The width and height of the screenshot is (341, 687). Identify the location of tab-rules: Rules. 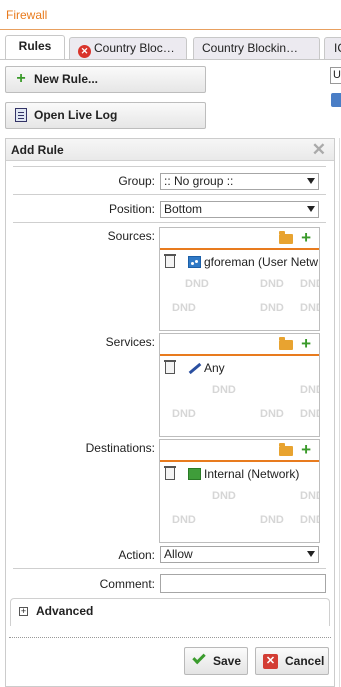
(35, 47).